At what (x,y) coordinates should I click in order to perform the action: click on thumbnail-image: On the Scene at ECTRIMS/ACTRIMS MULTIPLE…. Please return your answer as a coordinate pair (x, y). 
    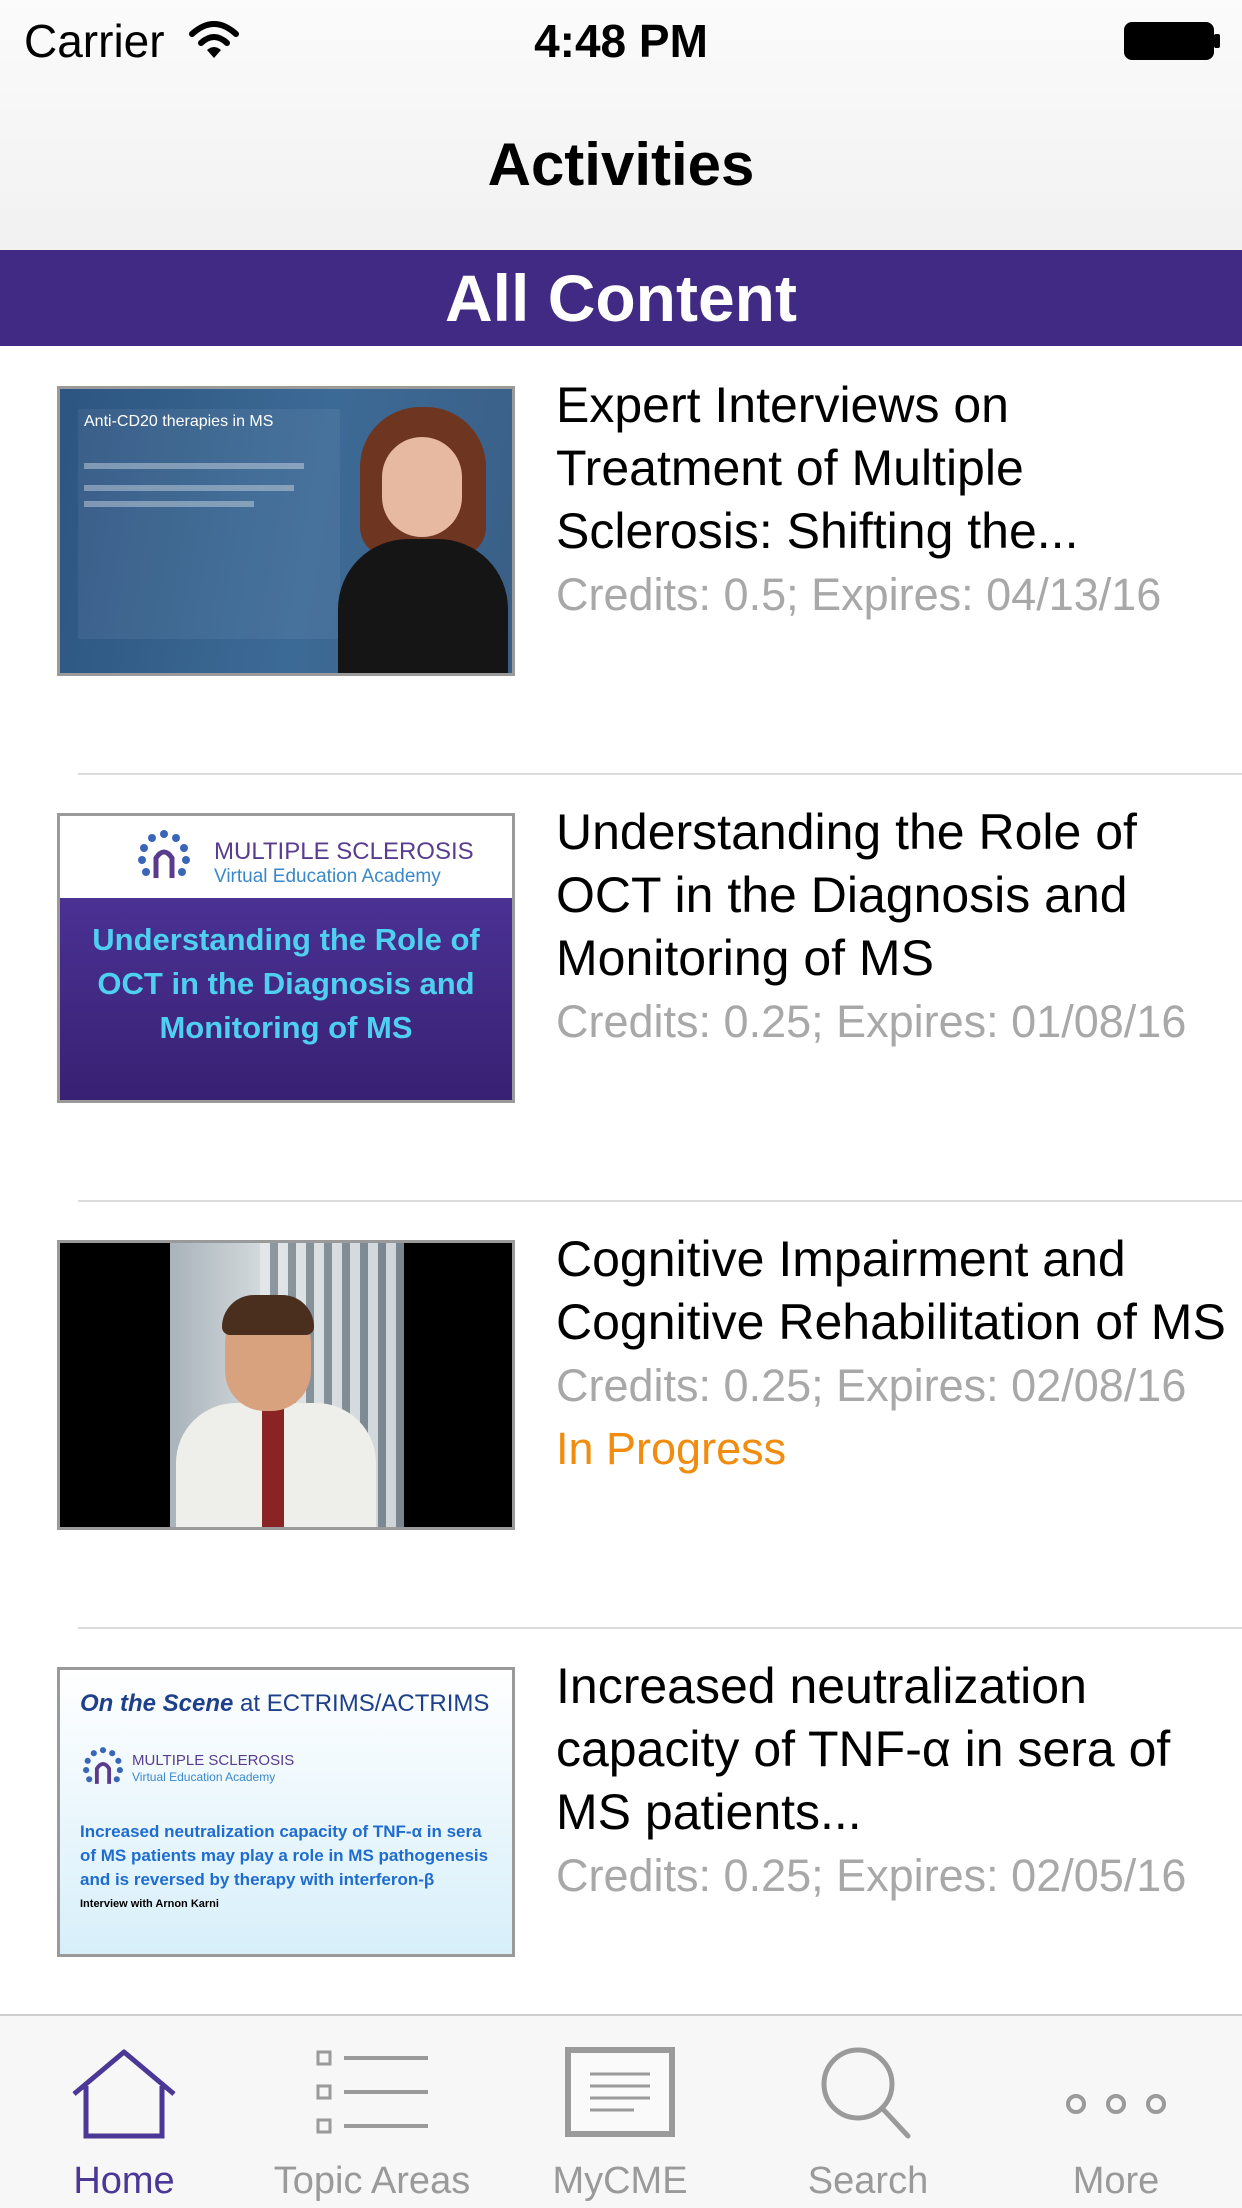
    Looking at the image, I should click on (286, 1812).